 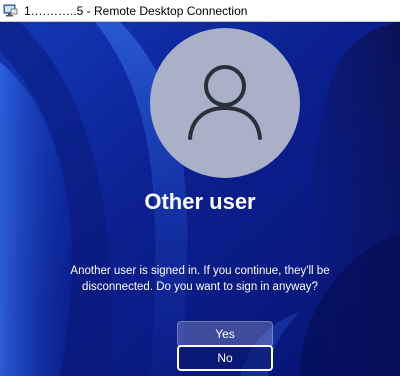 I want to click on no-button: No, so click(x=225, y=358).